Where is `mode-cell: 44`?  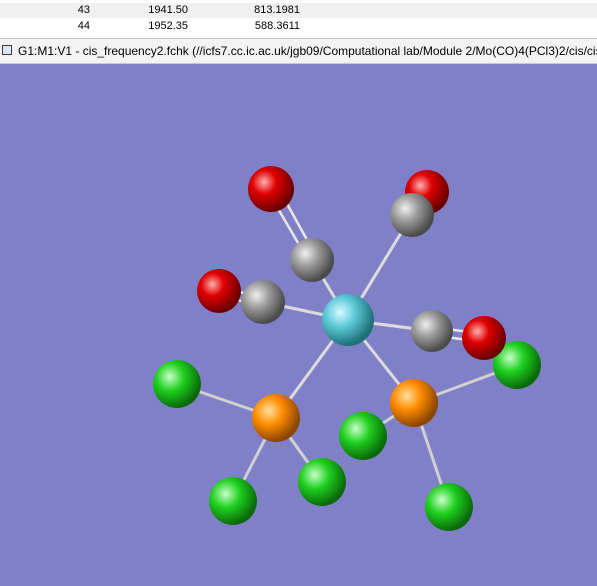
mode-cell: 44 is located at coordinates (83, 26).